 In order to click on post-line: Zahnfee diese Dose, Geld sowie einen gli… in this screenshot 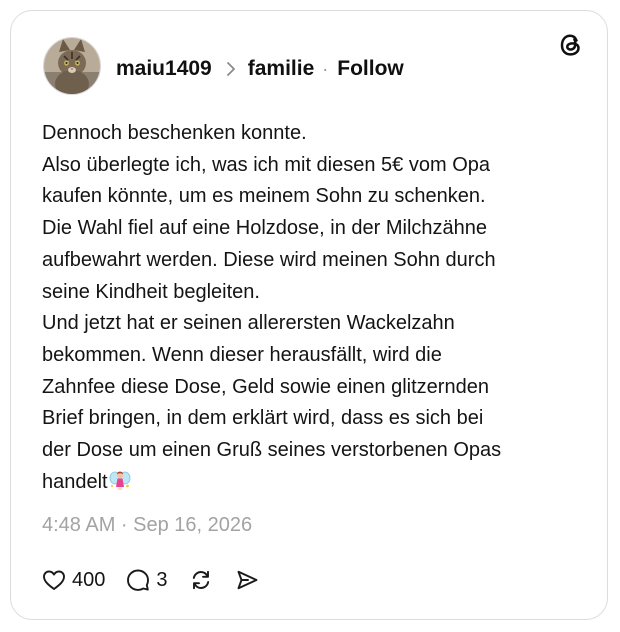, I will do `click(265, 386)`.